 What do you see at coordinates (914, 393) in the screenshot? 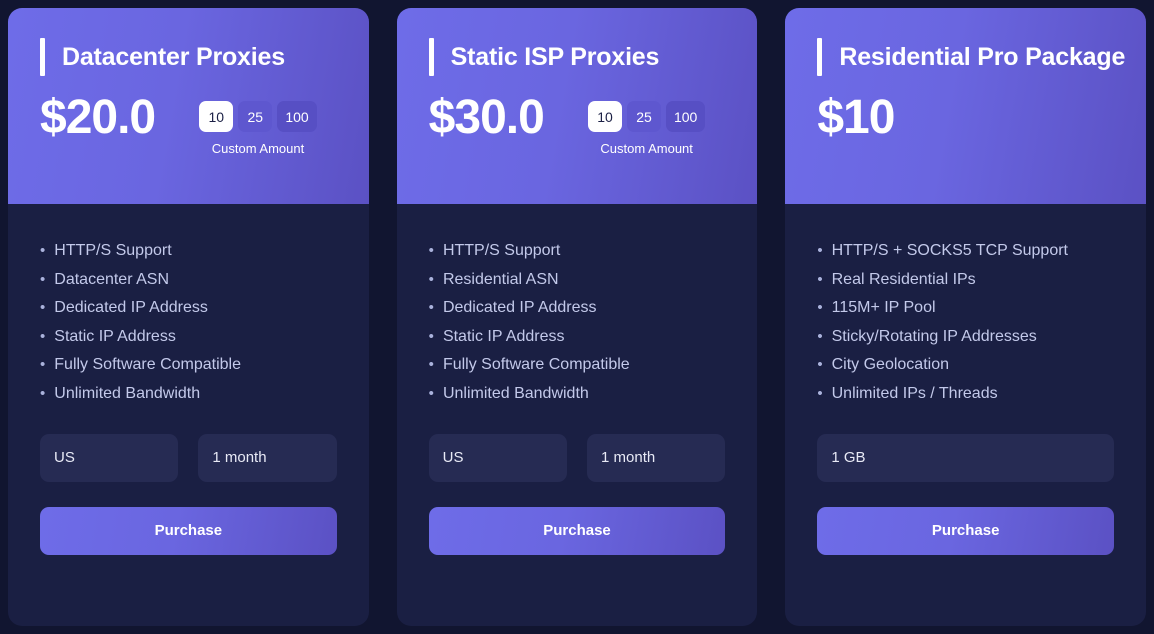
I see `feature-label: Unlimited IPs / Threads` at bounding box center [914, 393].